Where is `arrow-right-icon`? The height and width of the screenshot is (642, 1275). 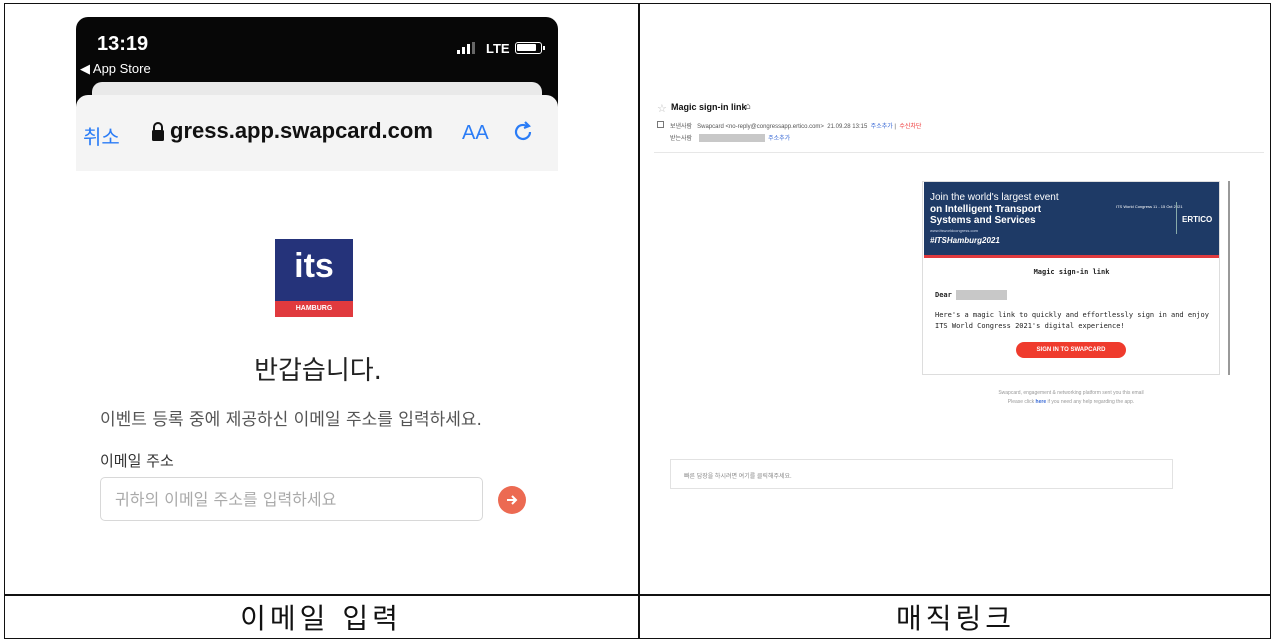 arrow-right-icon is located at coordinates (512, 500).